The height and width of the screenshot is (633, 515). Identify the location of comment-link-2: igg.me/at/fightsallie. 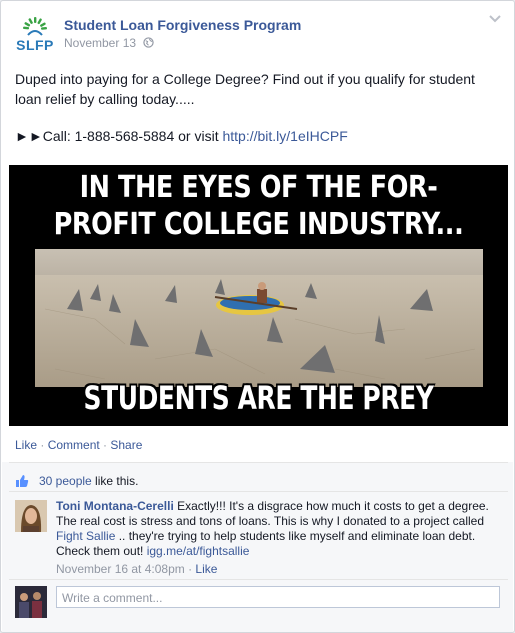
(198, 551).